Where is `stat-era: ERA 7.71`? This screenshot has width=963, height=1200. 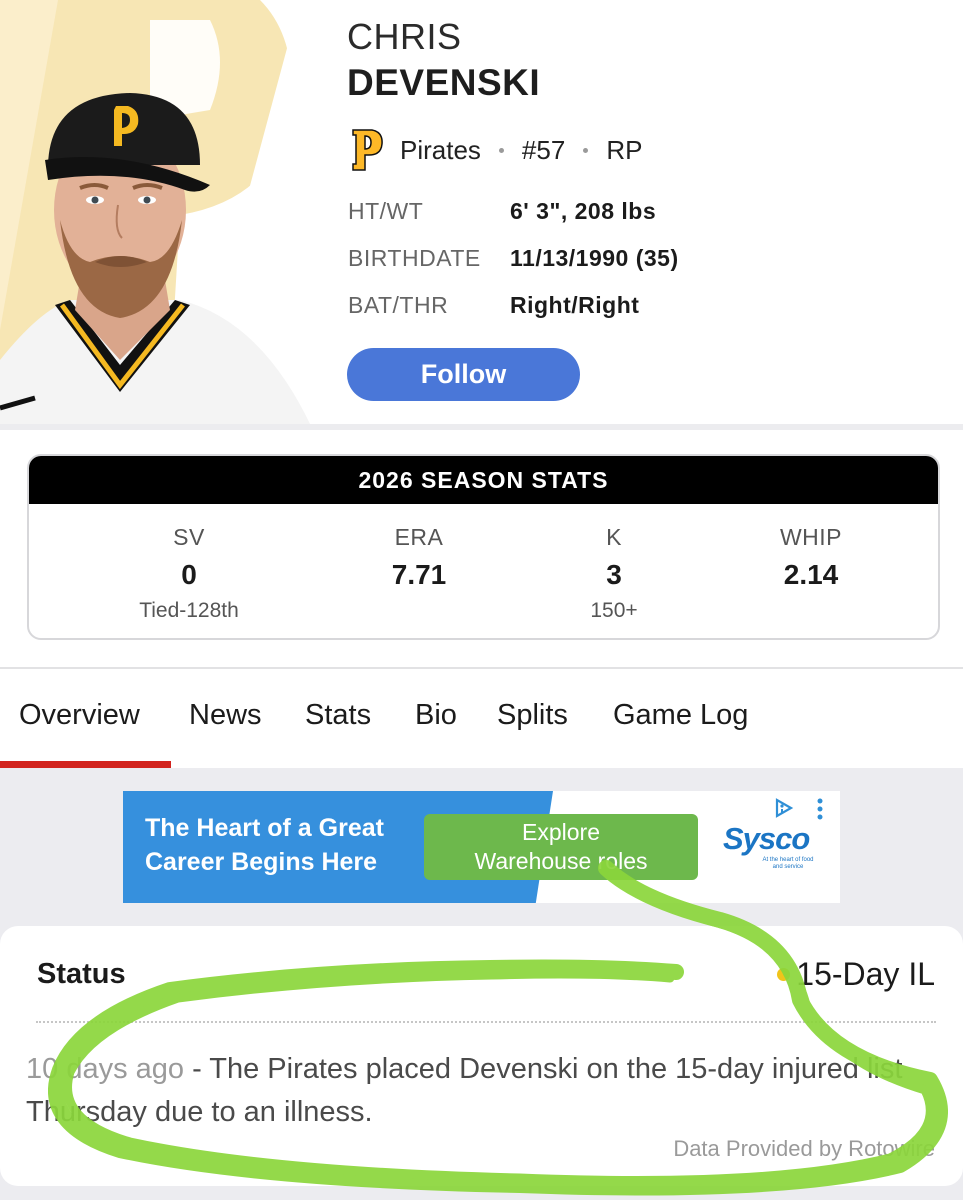 stat-era: ERA 7.71 is located at coordinates (419, 561).